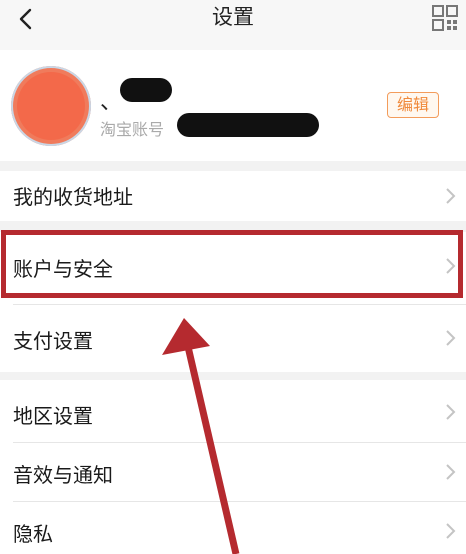 The image size is (466, 554). What do you see at coordinates (63, 475) in the screenshot?
I see `menu-item-label: 音效与通知` at bounding box center [63, 475].